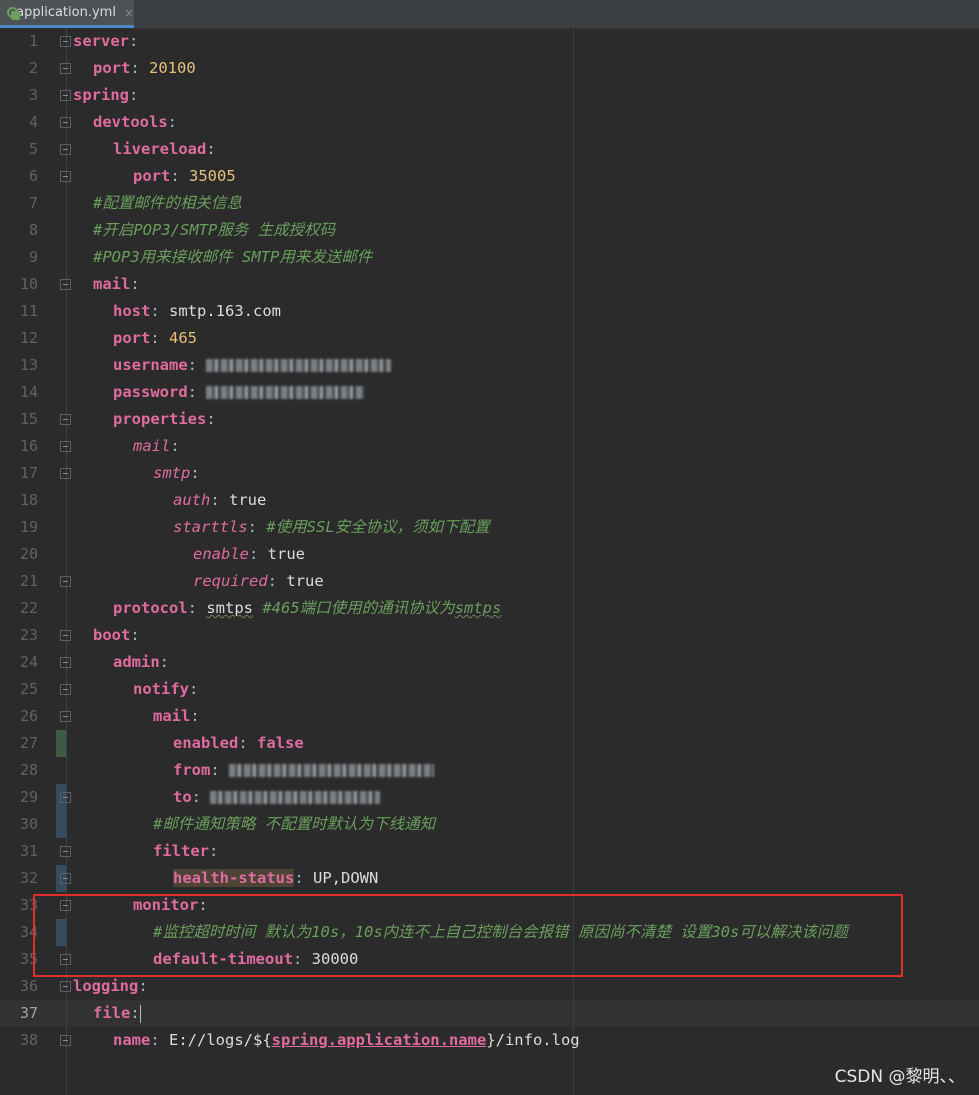  What do you see at coordinates (117, 1013) in the screenshot?
I see `code-line-37: file:` at bounding box center [117, 1013].